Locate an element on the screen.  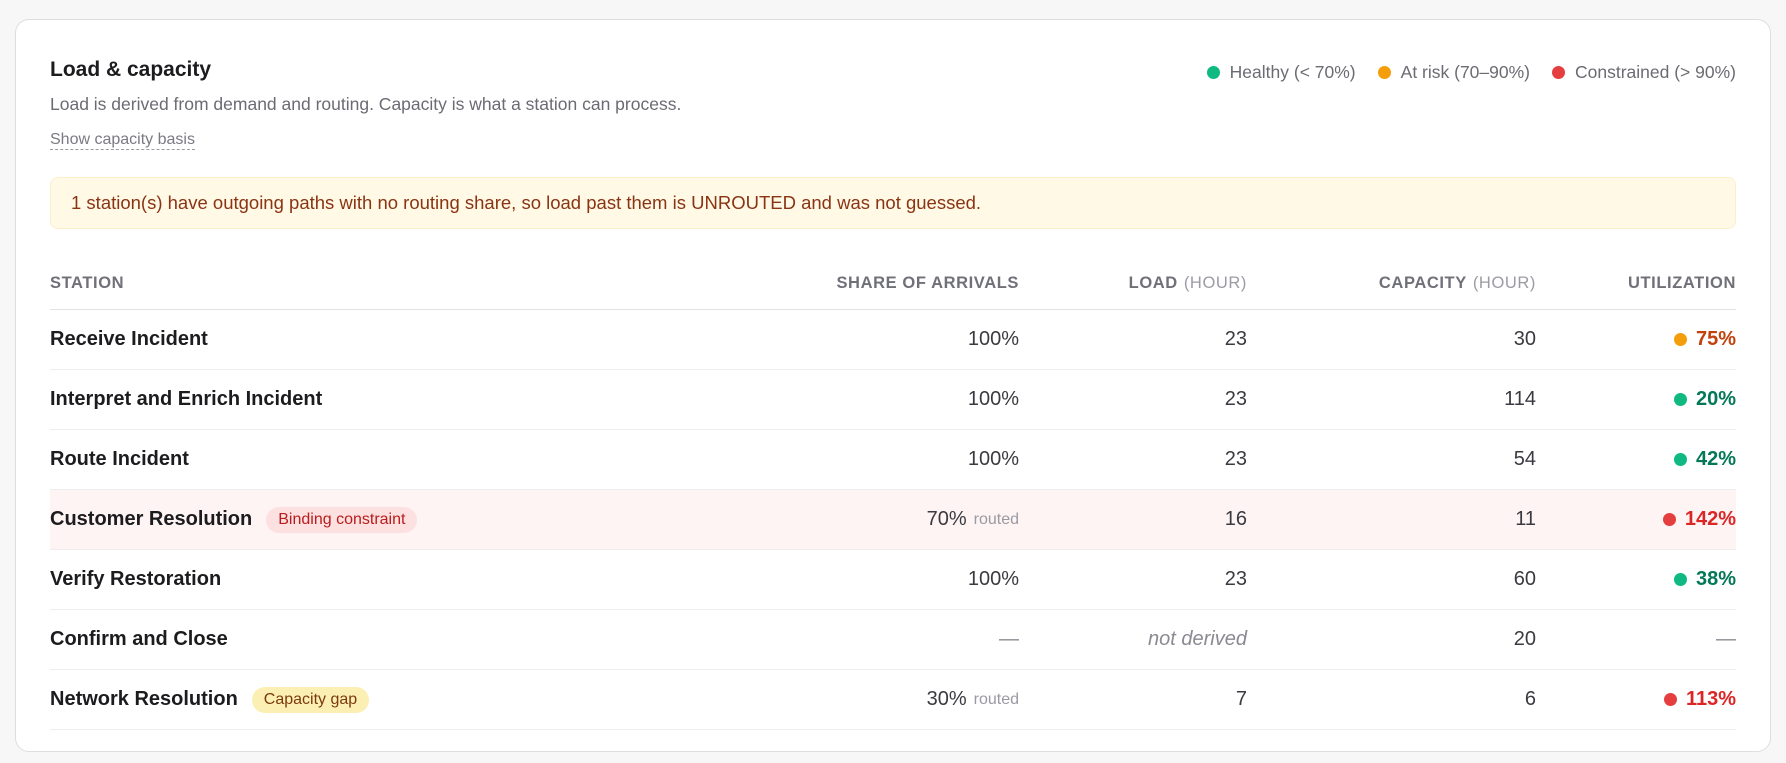
station-cell: Customer Resolution Binding constraint is located at coordinates (234, 519).